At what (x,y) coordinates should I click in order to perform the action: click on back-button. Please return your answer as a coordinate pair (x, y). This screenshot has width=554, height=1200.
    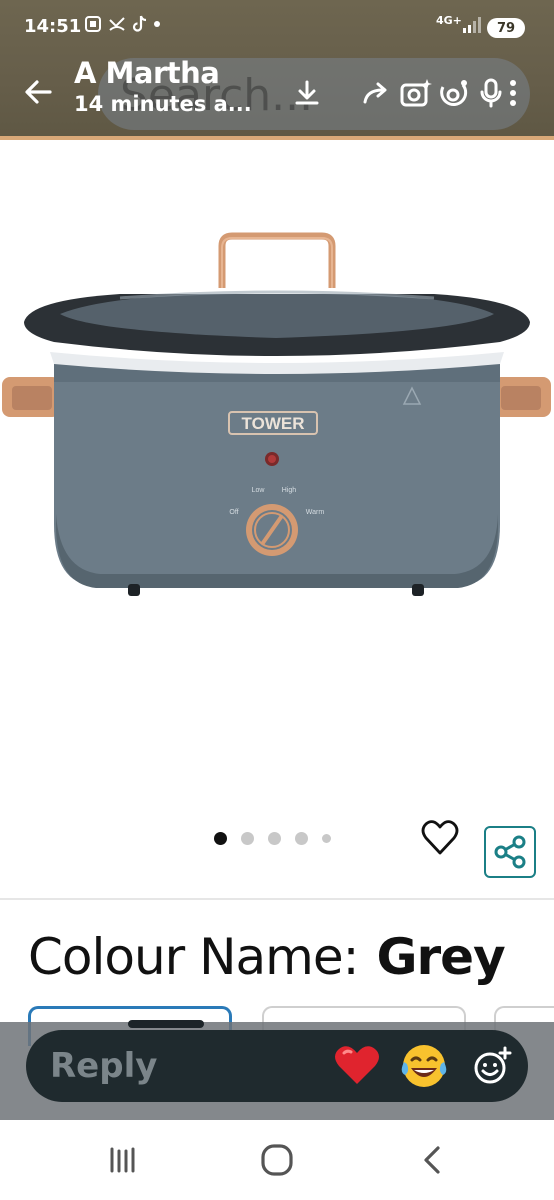
    Looking at the image, I should click on (38, 92).